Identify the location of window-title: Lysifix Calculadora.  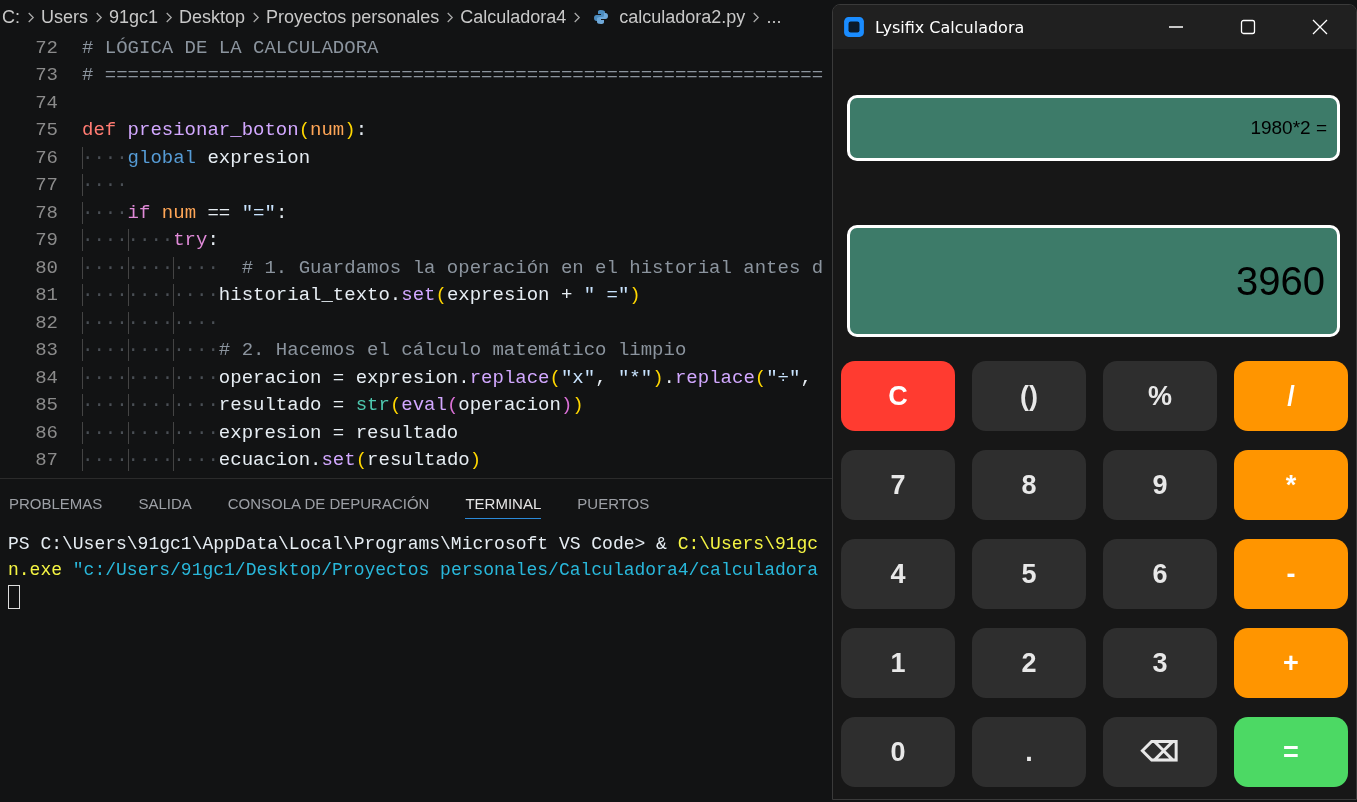
(950, 27).